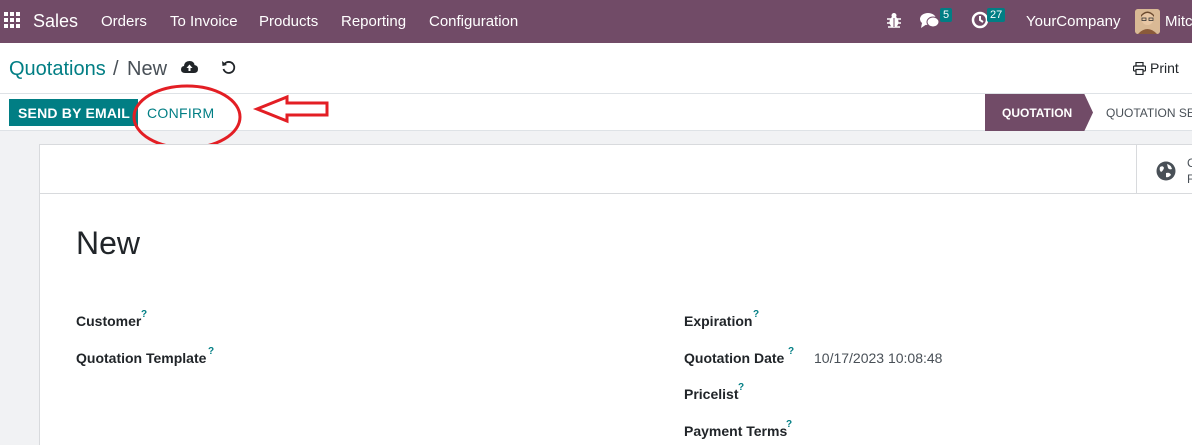 This screenshot has width=1192, height=445. What do you see at coordinates (473, 21) in the screenshot?
I see `menu-configuration: Configuration` at bounding box center [473, 21].